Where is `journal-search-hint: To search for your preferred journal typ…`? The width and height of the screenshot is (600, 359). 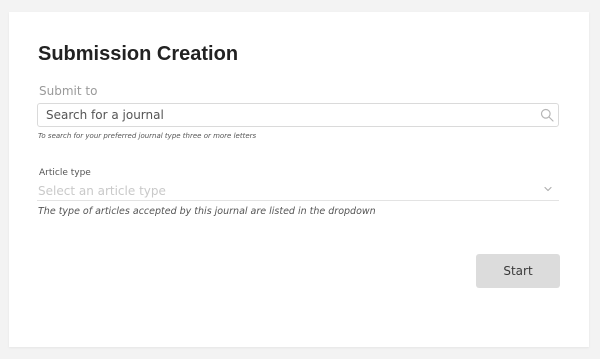 journal-search-hint: To search for your preferred journal typ… is located at coordinates (147, 136).